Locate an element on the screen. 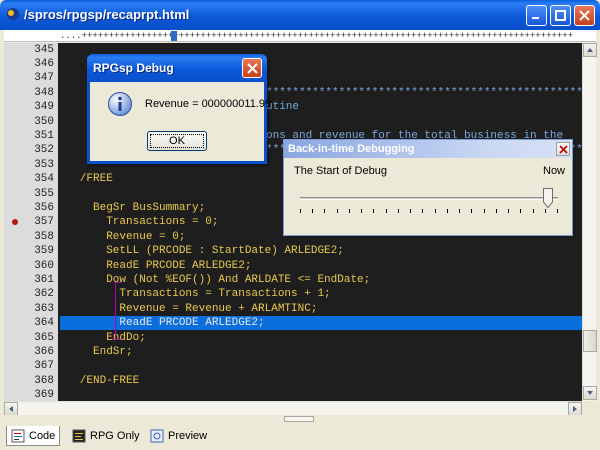 The width and height of the screenshot is (600, 450). tab-rpg-only: RPG Only is located at coordinates (106, 436).